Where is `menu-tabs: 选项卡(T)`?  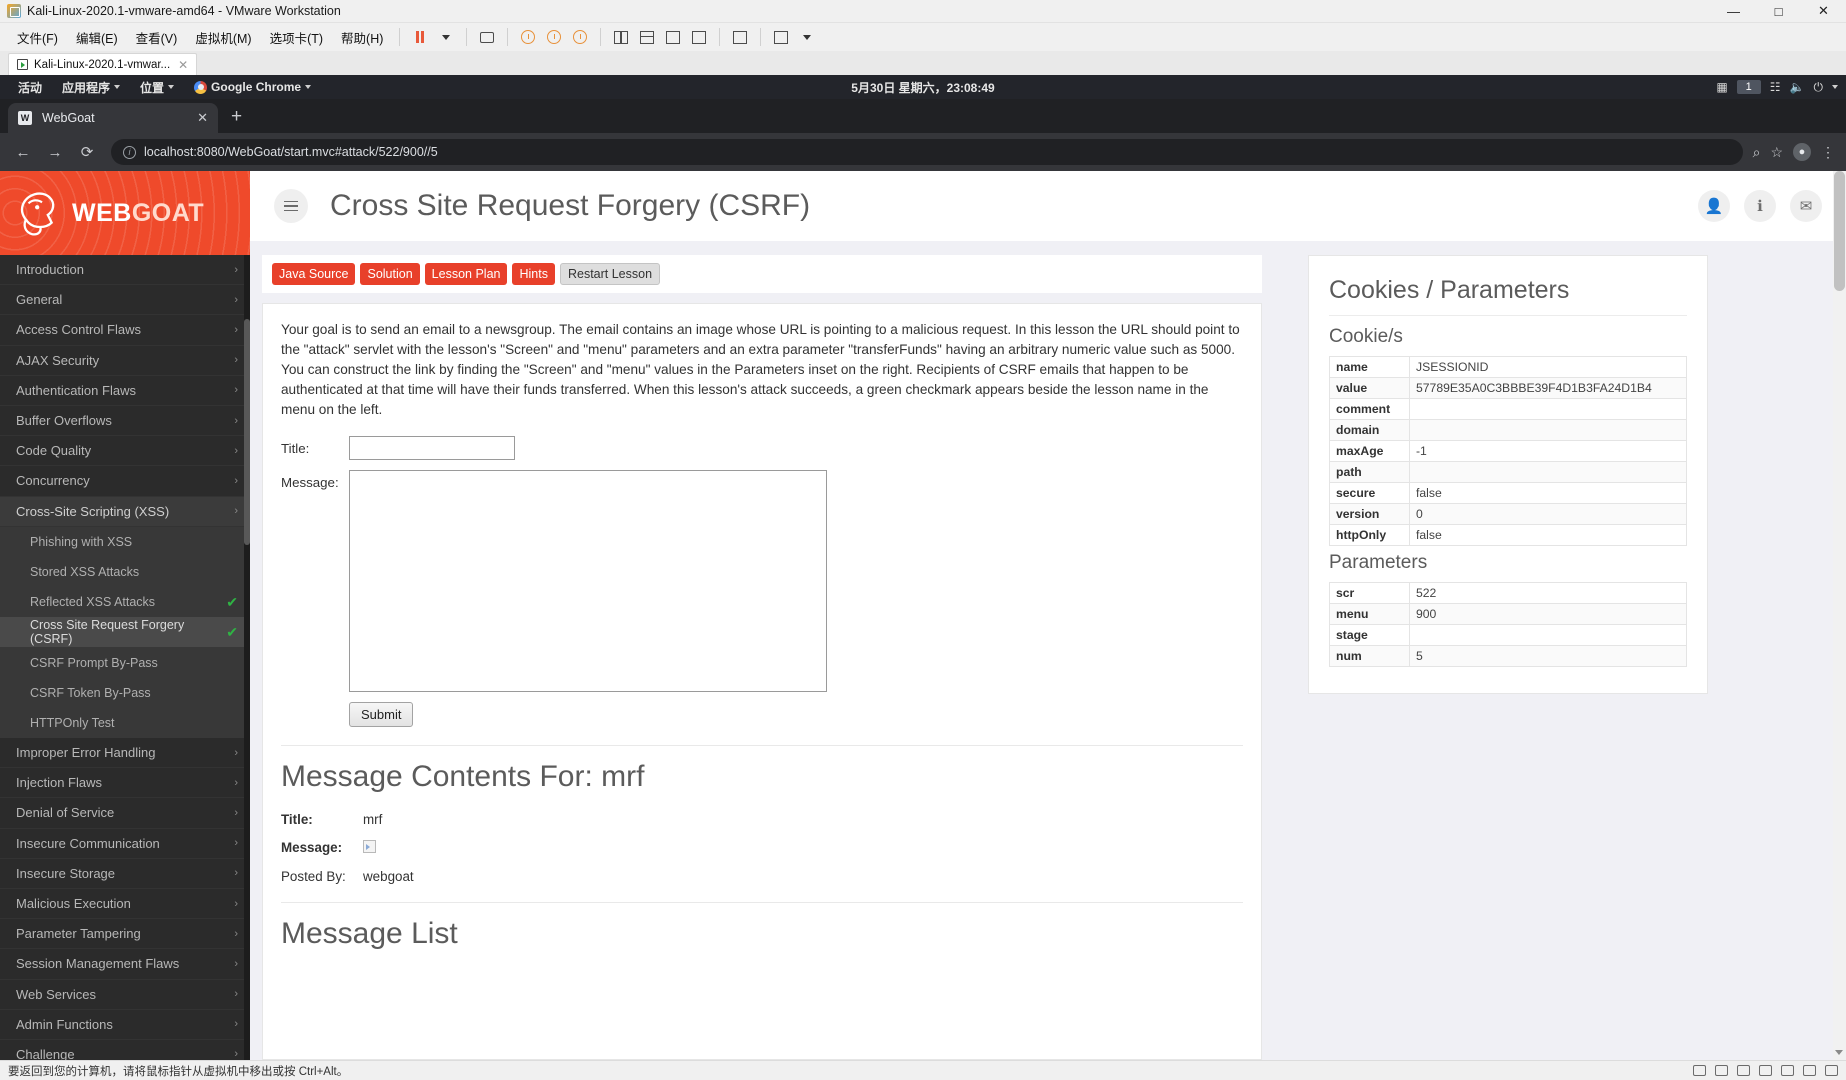
menu-tabs: 选项卡(T) is located at coordinates (296, 37).